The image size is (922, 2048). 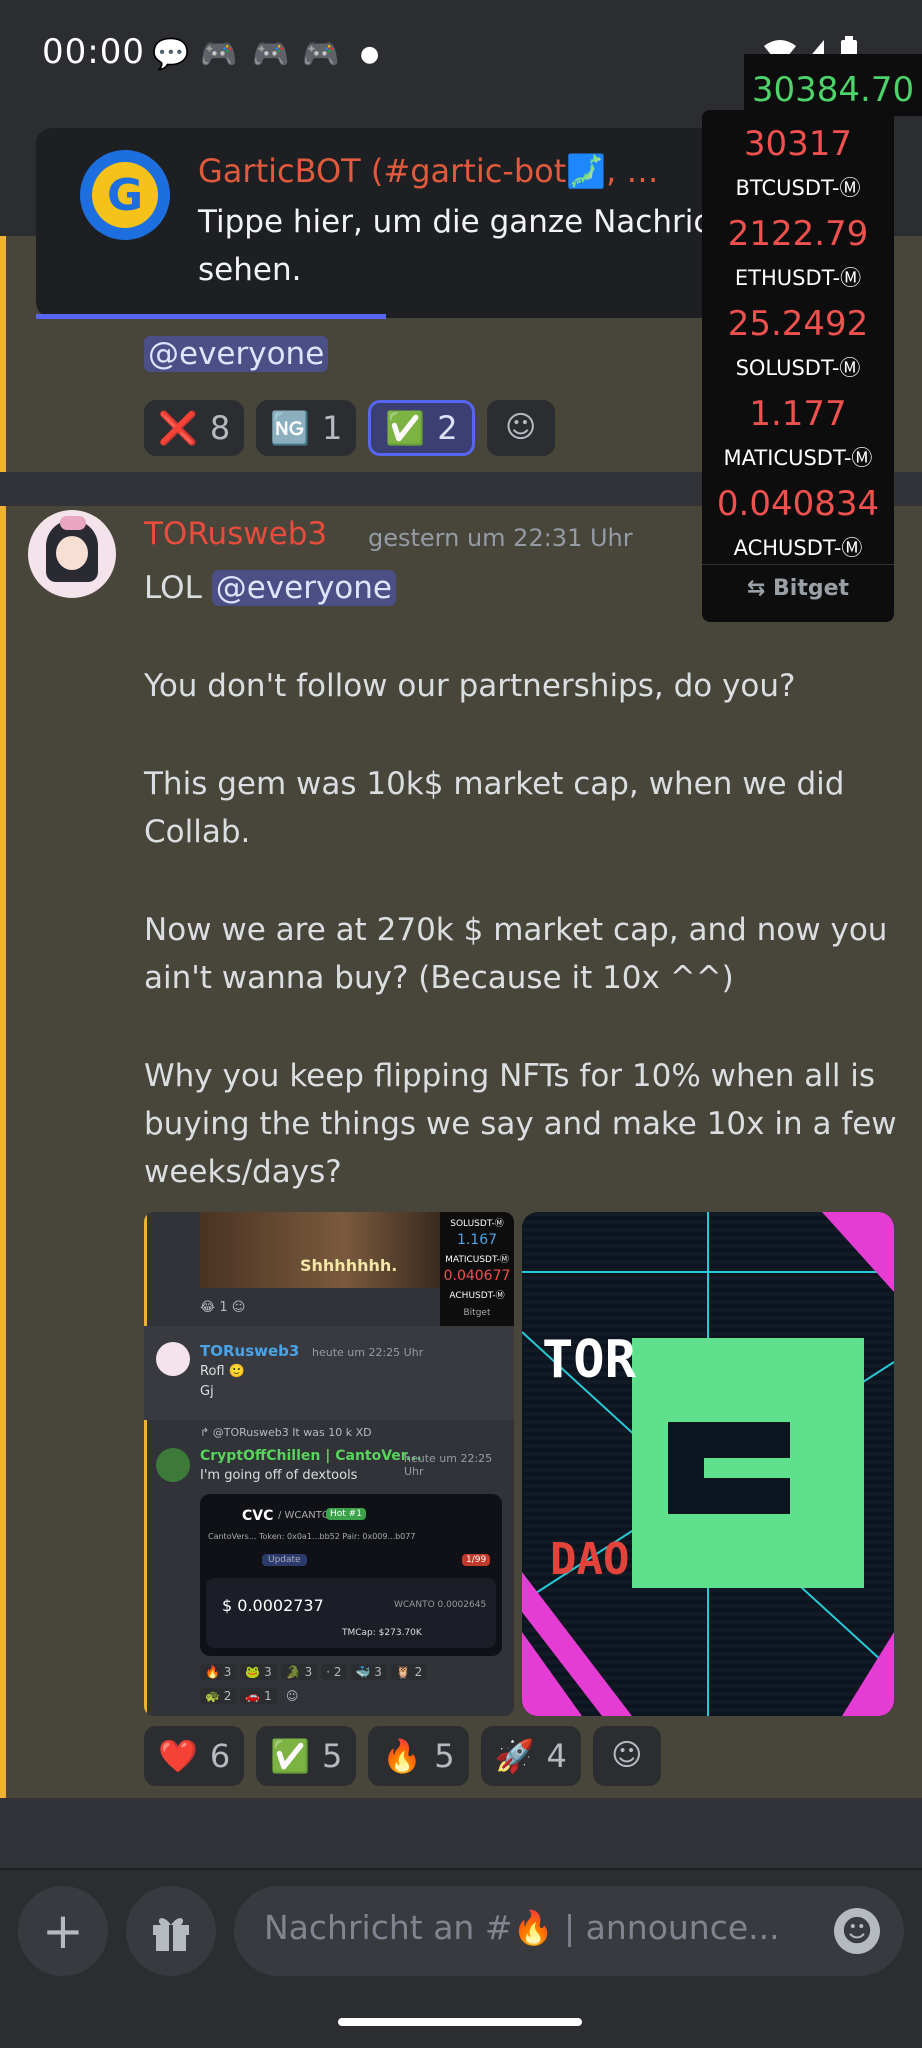 I want to click on dao-logo-text: DAO, so click(x=590, y=1559).